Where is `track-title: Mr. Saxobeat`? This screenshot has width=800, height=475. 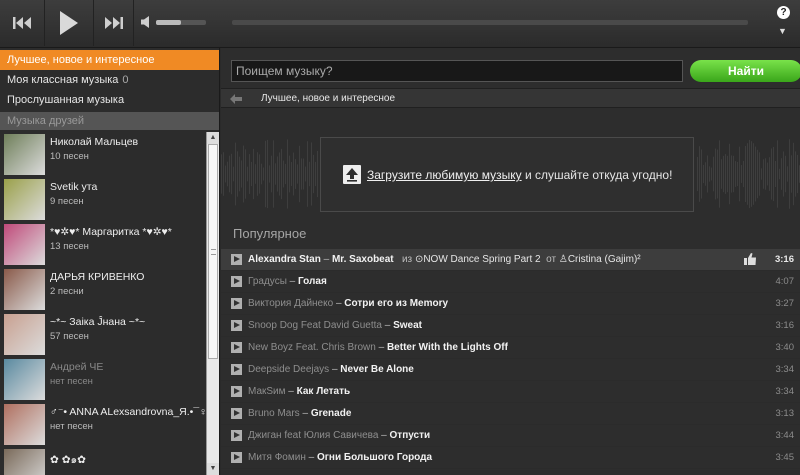 track-title: Mr. Saxobeat is located at coordinates (363, 259).